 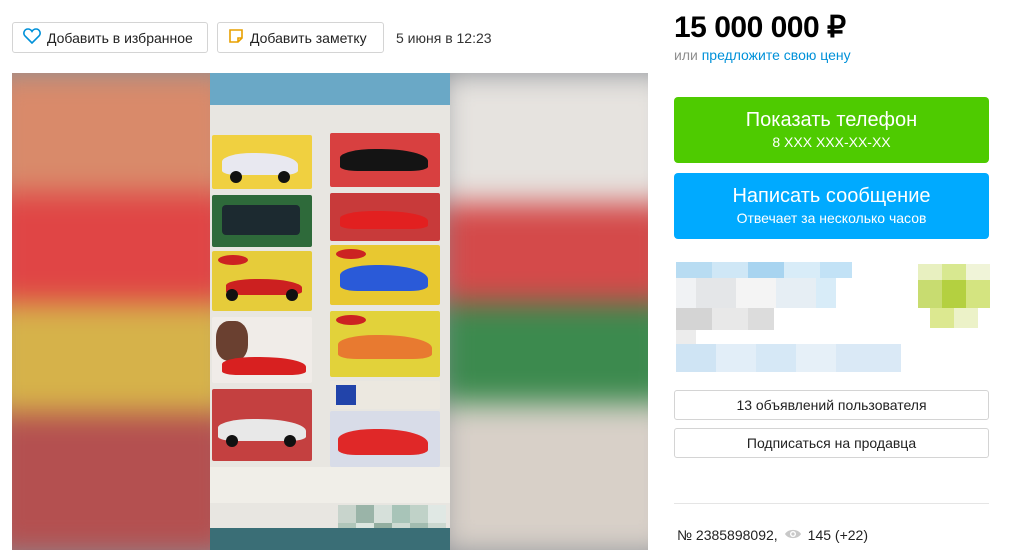 I want to click on sticker-blue-car, so click(x=385, y=275).